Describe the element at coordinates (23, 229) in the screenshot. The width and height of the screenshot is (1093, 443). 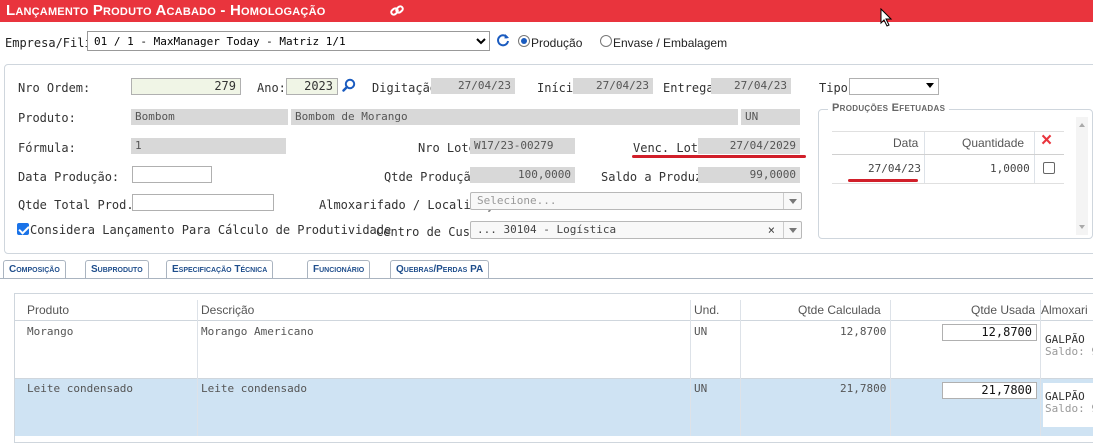
I see `considera-checkbox` at that location.